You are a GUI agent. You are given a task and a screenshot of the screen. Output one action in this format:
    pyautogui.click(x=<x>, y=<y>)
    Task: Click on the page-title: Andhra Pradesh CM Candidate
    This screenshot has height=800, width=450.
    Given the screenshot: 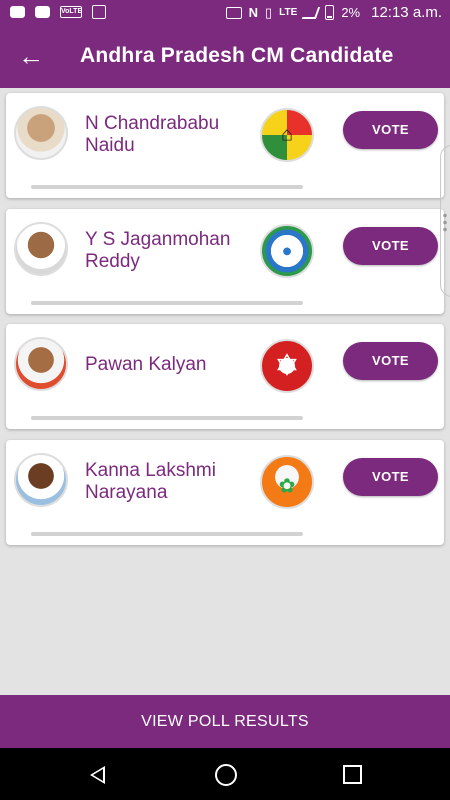 What is the action you would take?
    pyautogui.click(x=237, y=55)
    